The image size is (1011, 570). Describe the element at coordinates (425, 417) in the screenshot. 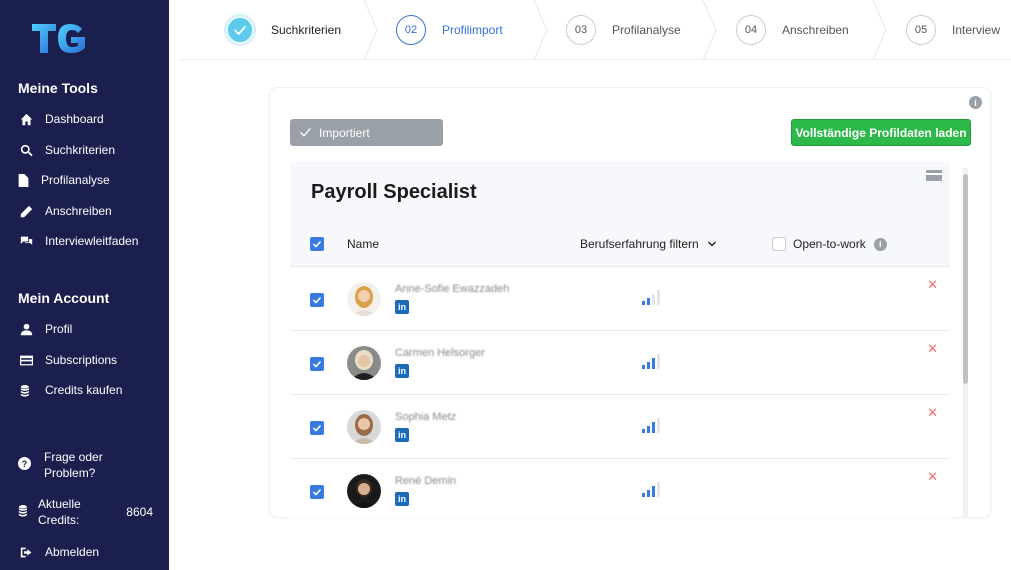

I see `candidate-name: Sophia Metz` at that location.